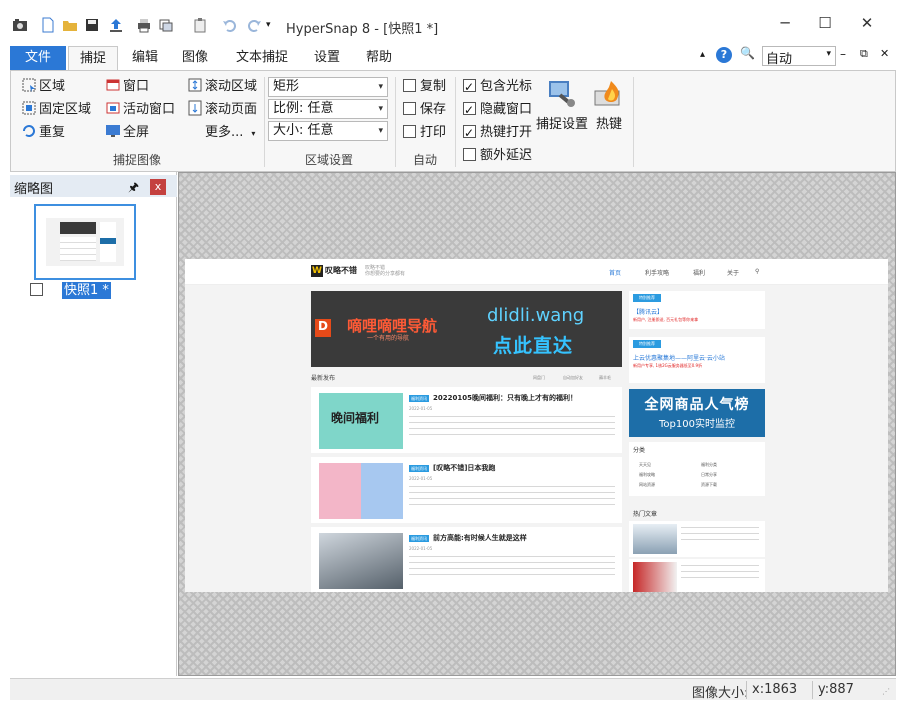  I want to click on zoom-select: 自动 ▾, so click(799, 56).